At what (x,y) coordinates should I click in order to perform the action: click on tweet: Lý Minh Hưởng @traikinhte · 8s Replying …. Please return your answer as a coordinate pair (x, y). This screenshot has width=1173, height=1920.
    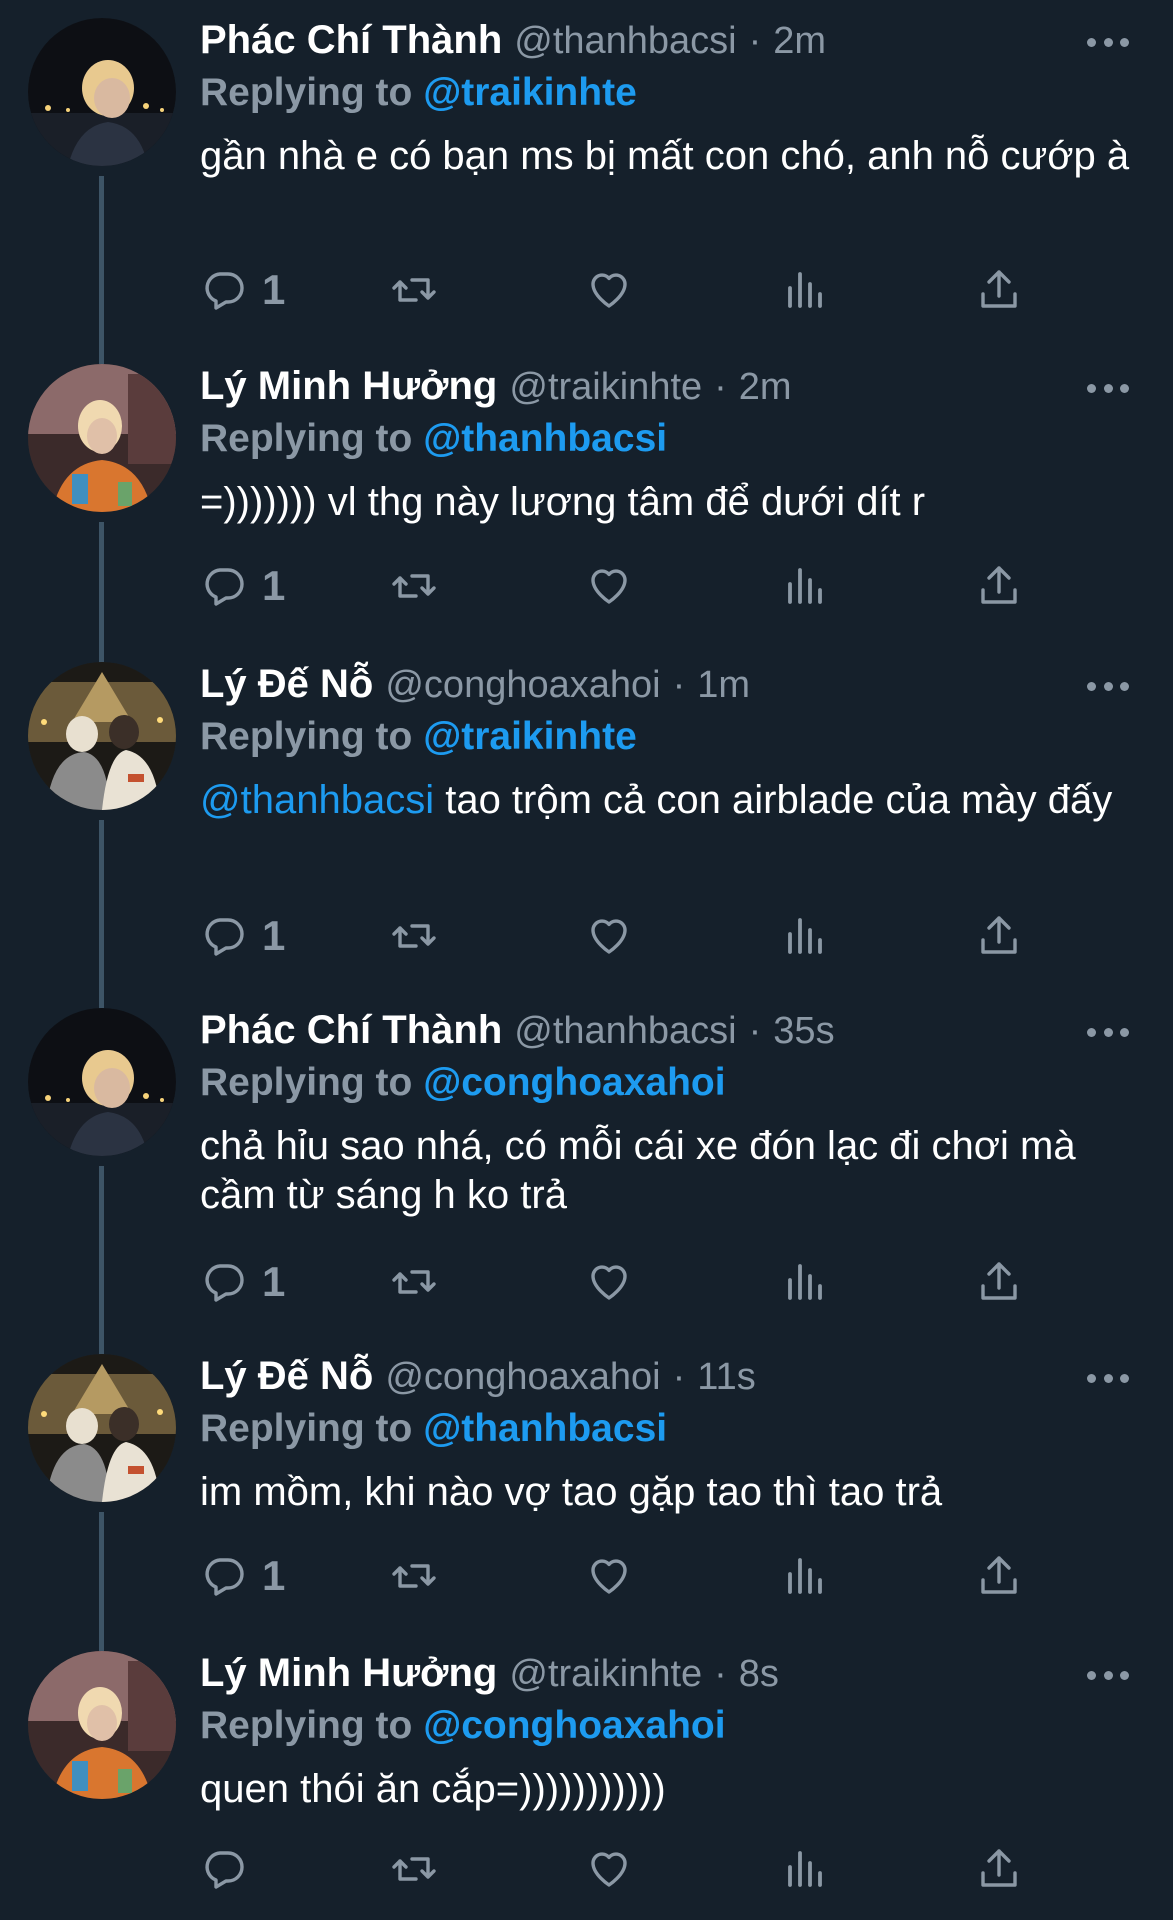
    Looking at the image, I should click on (586, 1776).